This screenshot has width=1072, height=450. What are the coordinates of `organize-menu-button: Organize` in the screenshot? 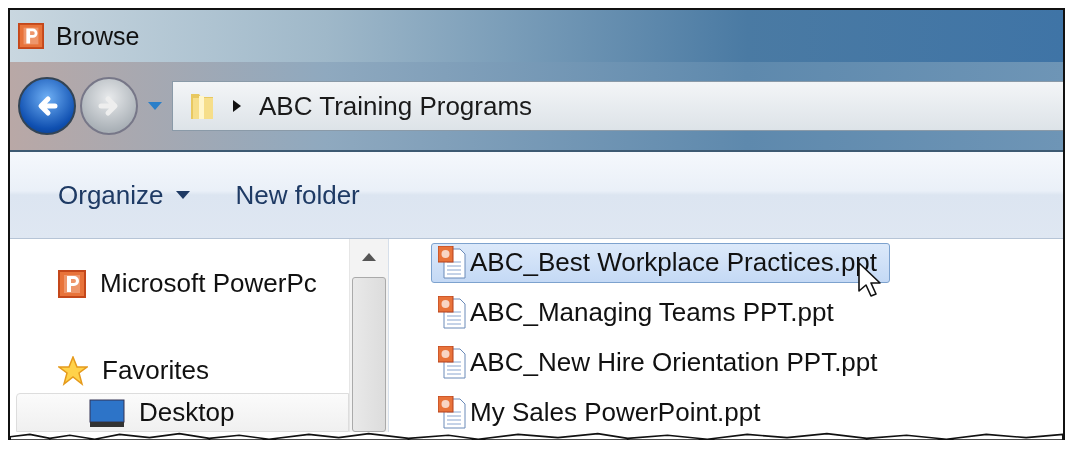 It's located at (124, 195).